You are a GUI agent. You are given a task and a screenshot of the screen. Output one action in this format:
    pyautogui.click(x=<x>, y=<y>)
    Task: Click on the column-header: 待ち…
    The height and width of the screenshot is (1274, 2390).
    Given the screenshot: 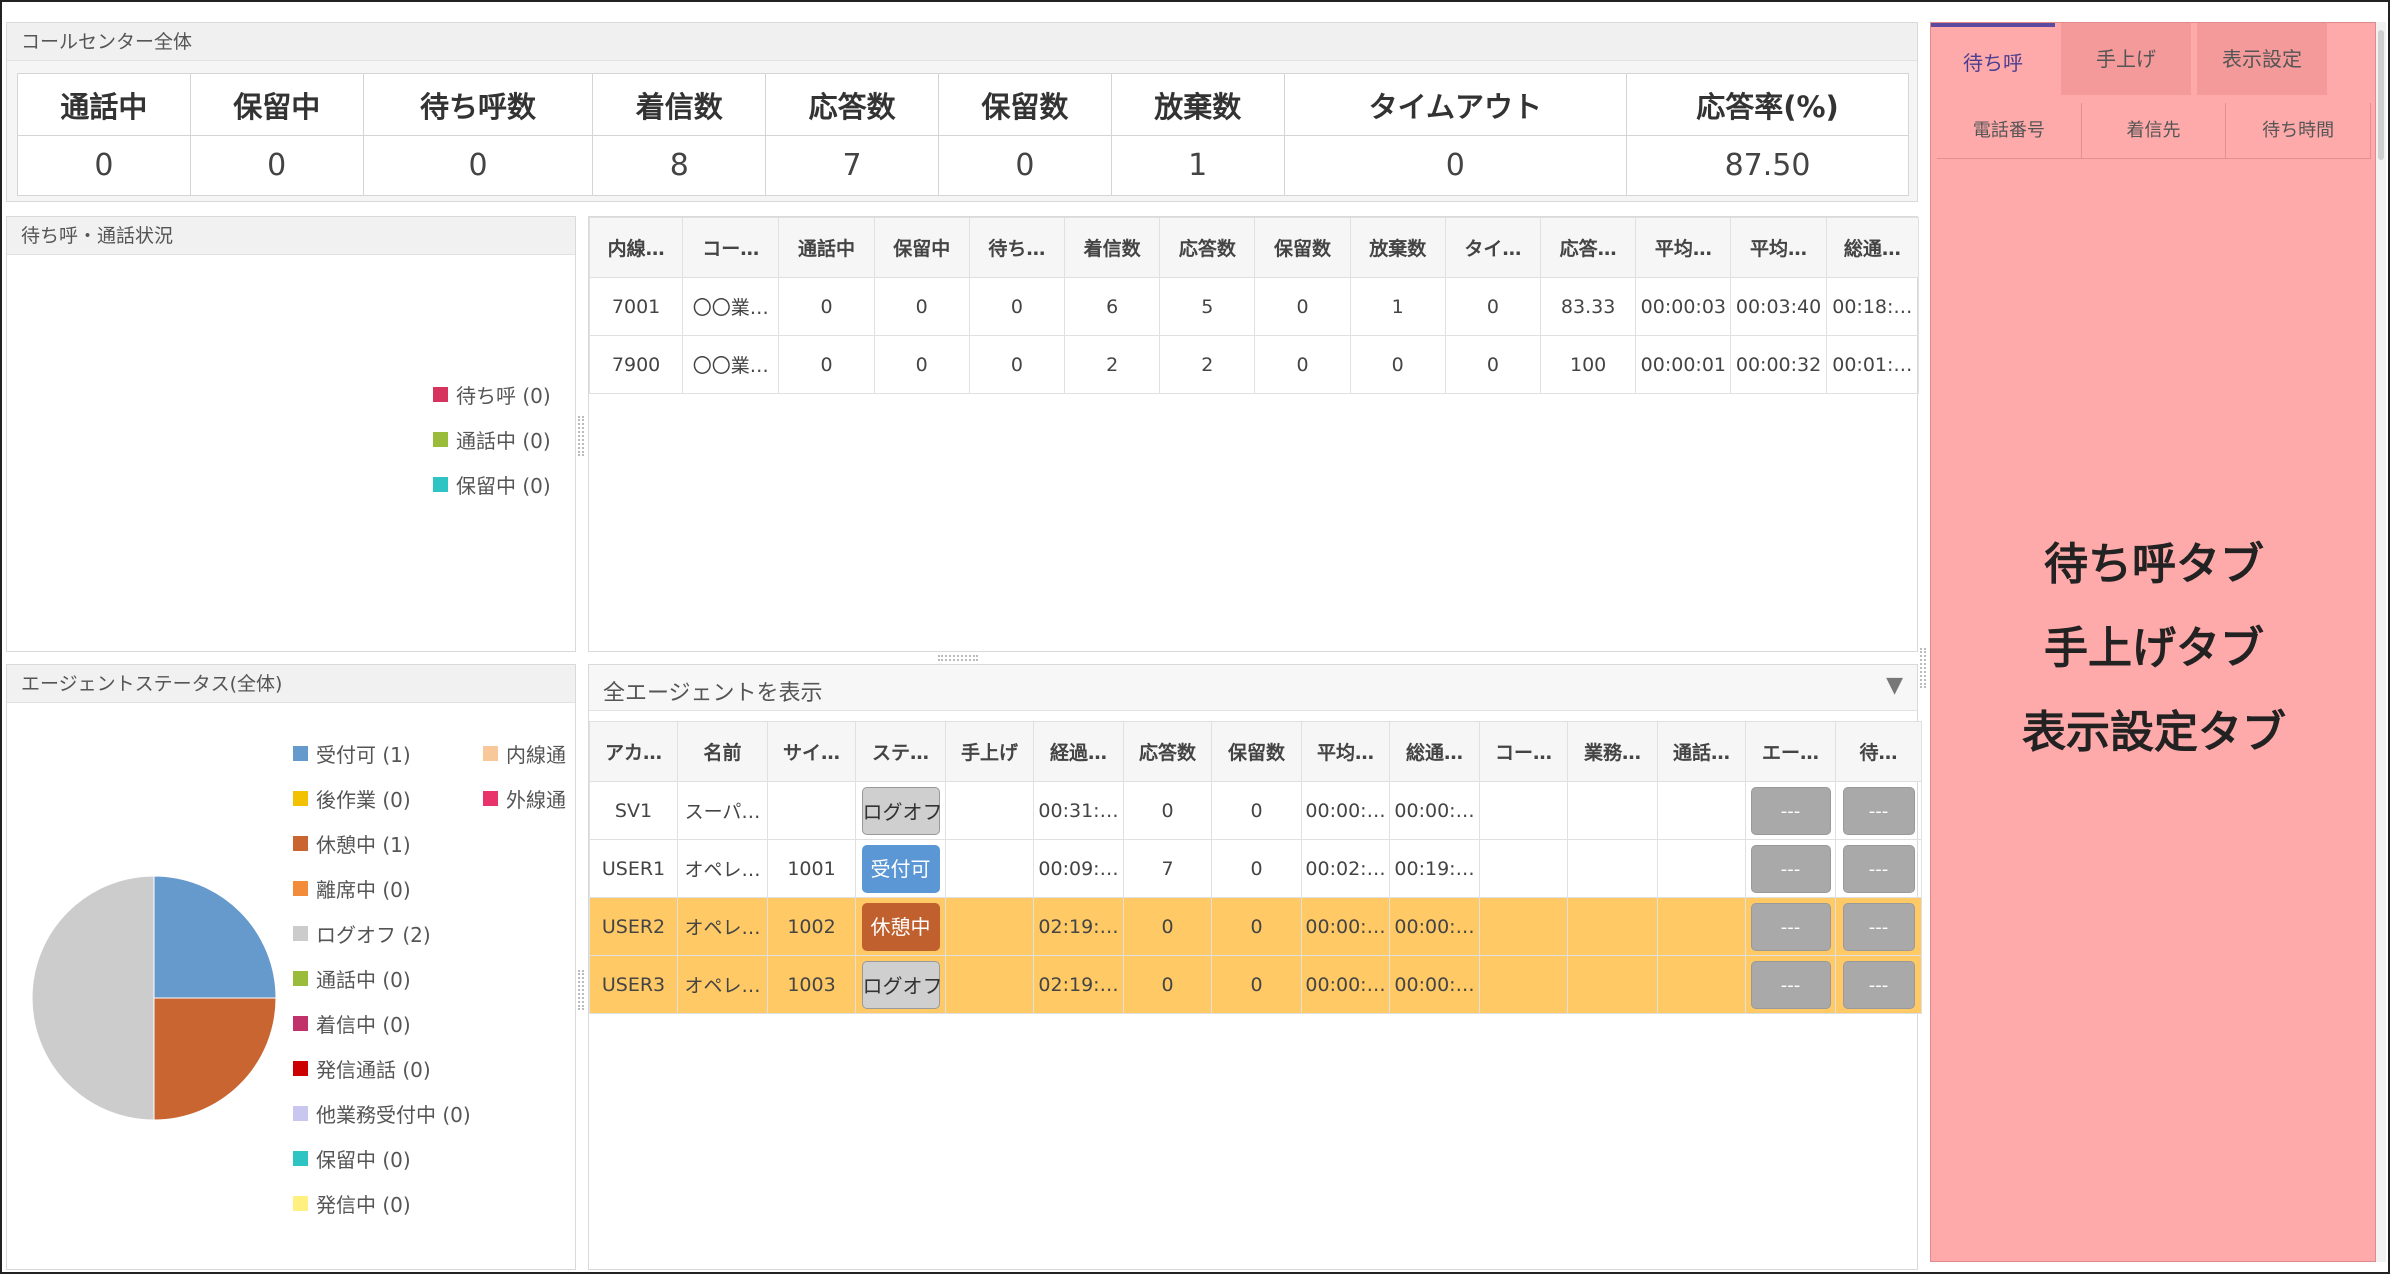 What is the action you would take?
    pyautogui.click(x=1017, y=247)
    